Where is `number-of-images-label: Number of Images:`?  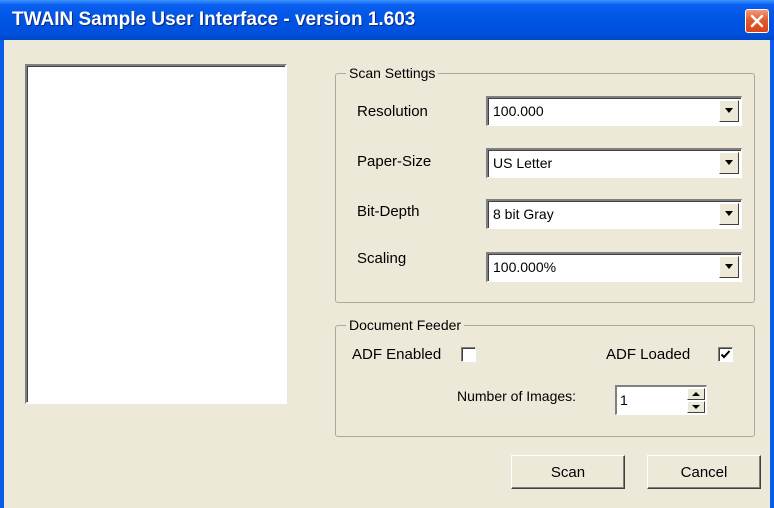 number-of-images-label: Number of Images: is located at coordinates (517, 396).